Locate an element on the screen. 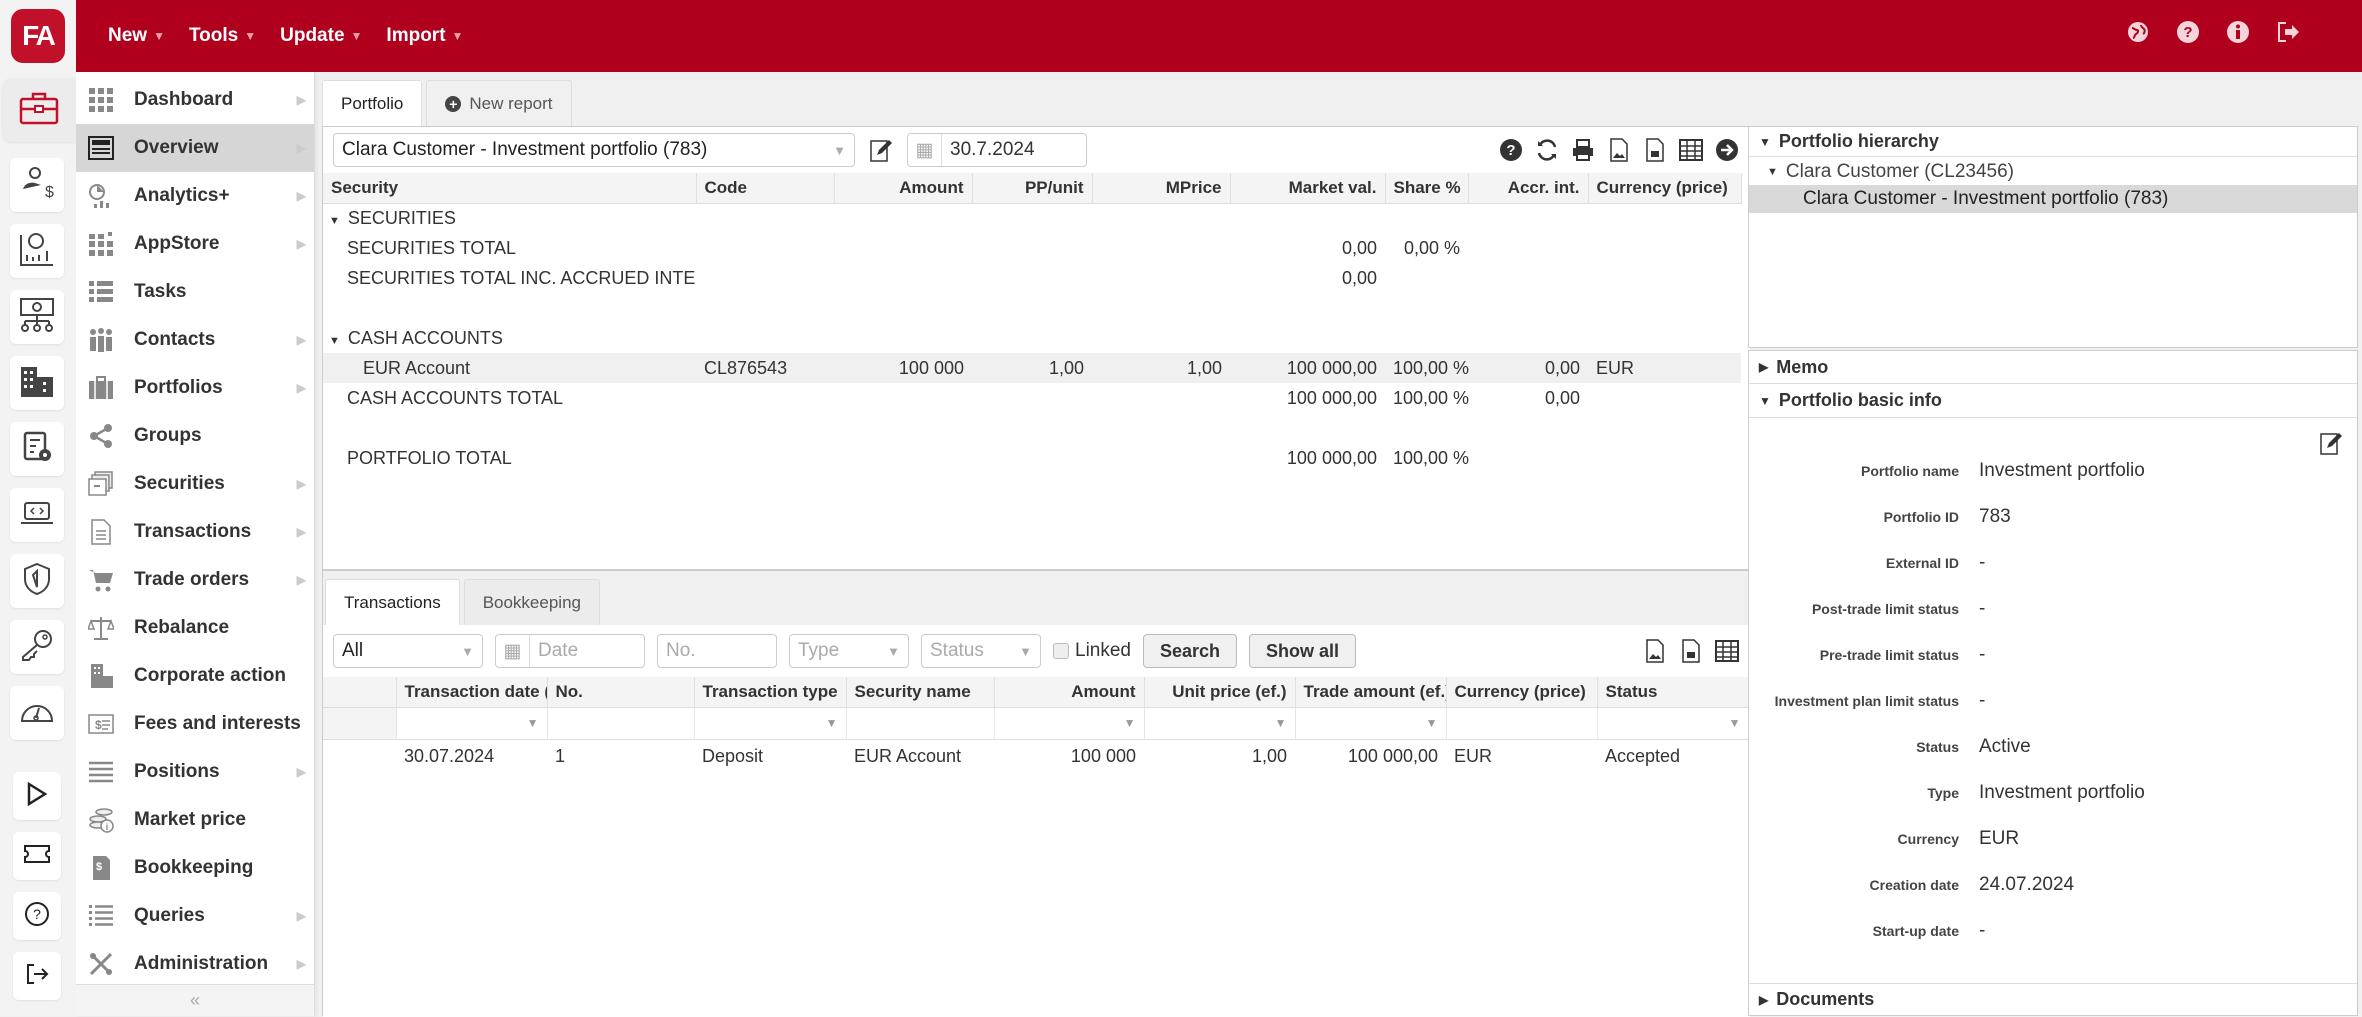  tab-new-report: + New report is located at coordinates (499, 103).